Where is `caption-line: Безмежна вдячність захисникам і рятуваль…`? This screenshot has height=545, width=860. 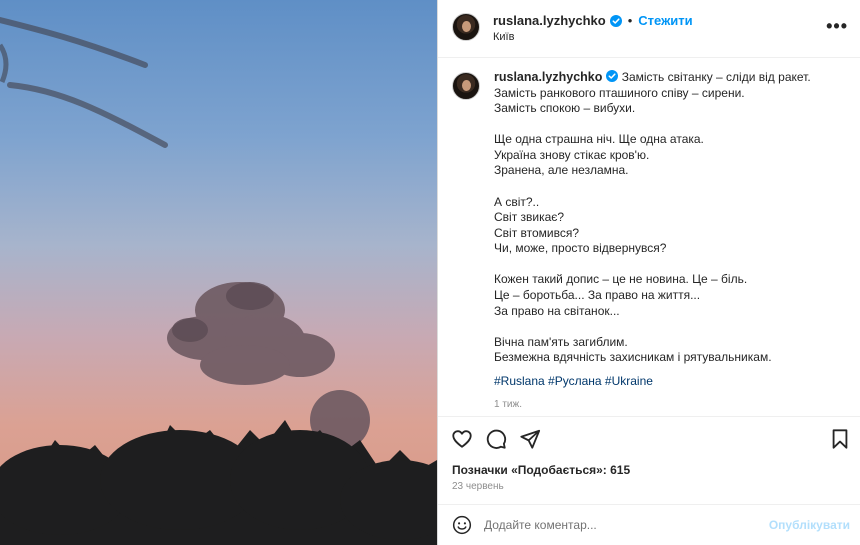
caption-line: Безмежна вдячність захисникам і рятуваль… is located at coordinates (633, 357).